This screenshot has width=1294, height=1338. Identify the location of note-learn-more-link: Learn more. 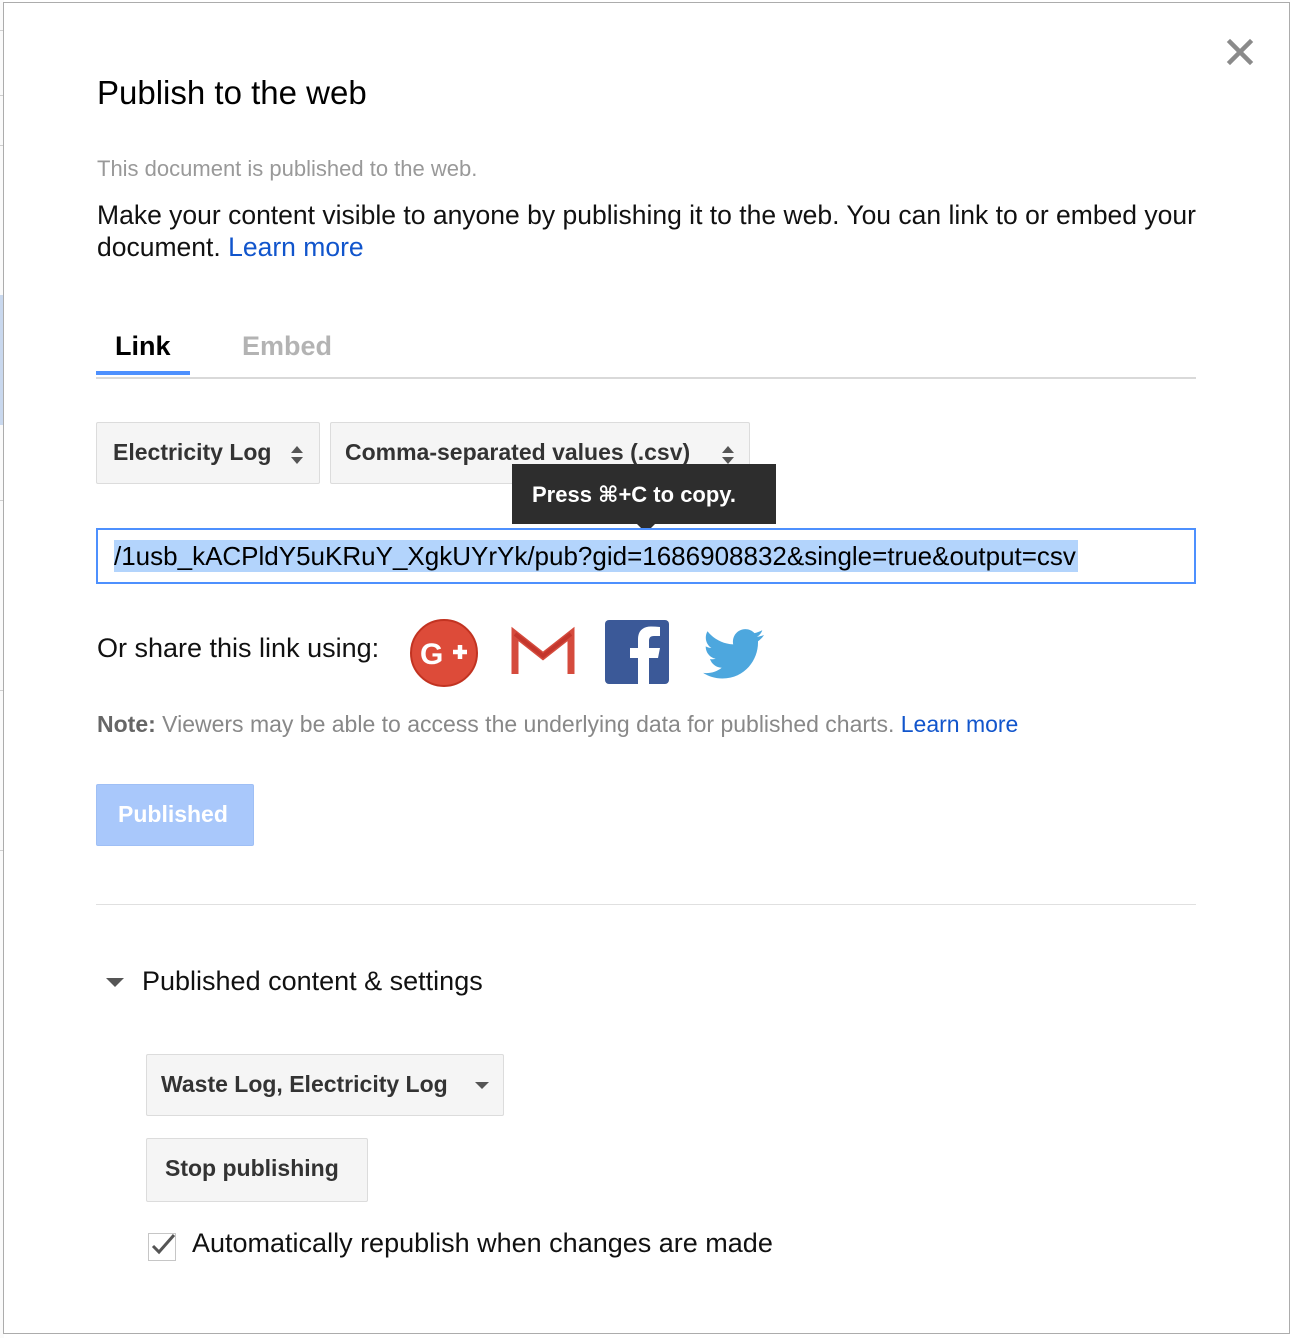
(960, 724).